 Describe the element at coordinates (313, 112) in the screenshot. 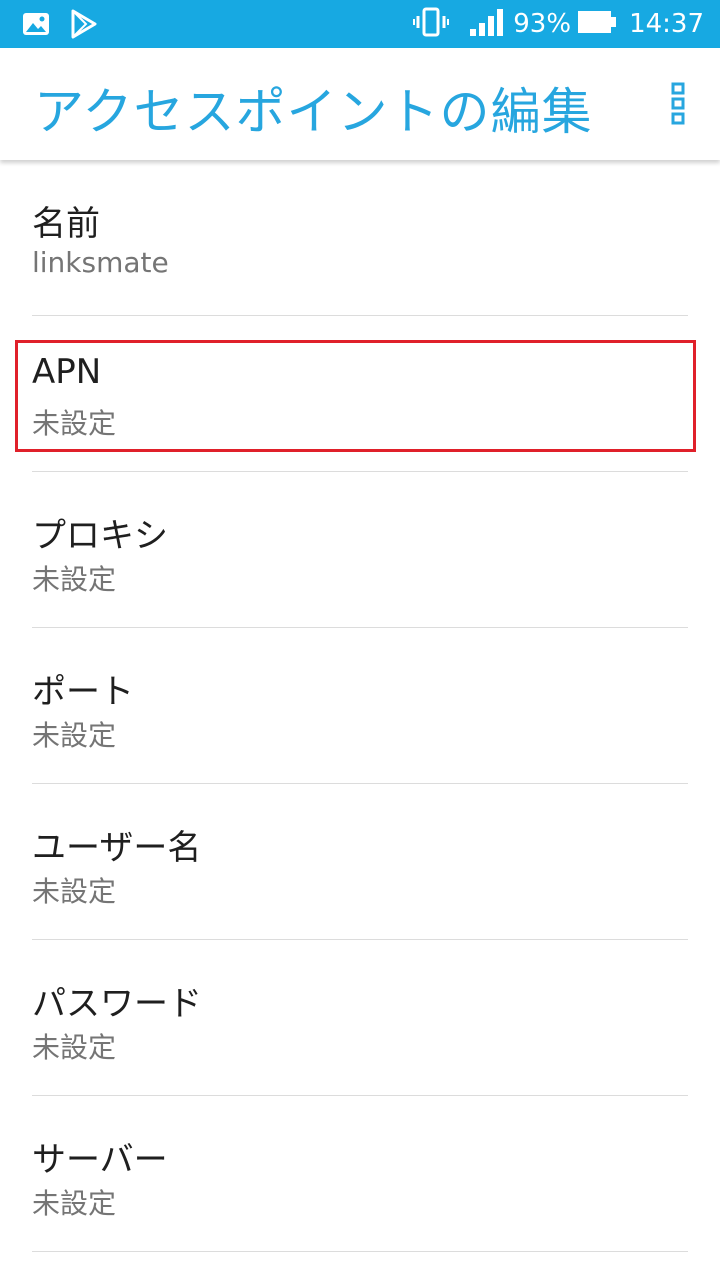

I see `page-title: アクセスポイントの編集` at that location.